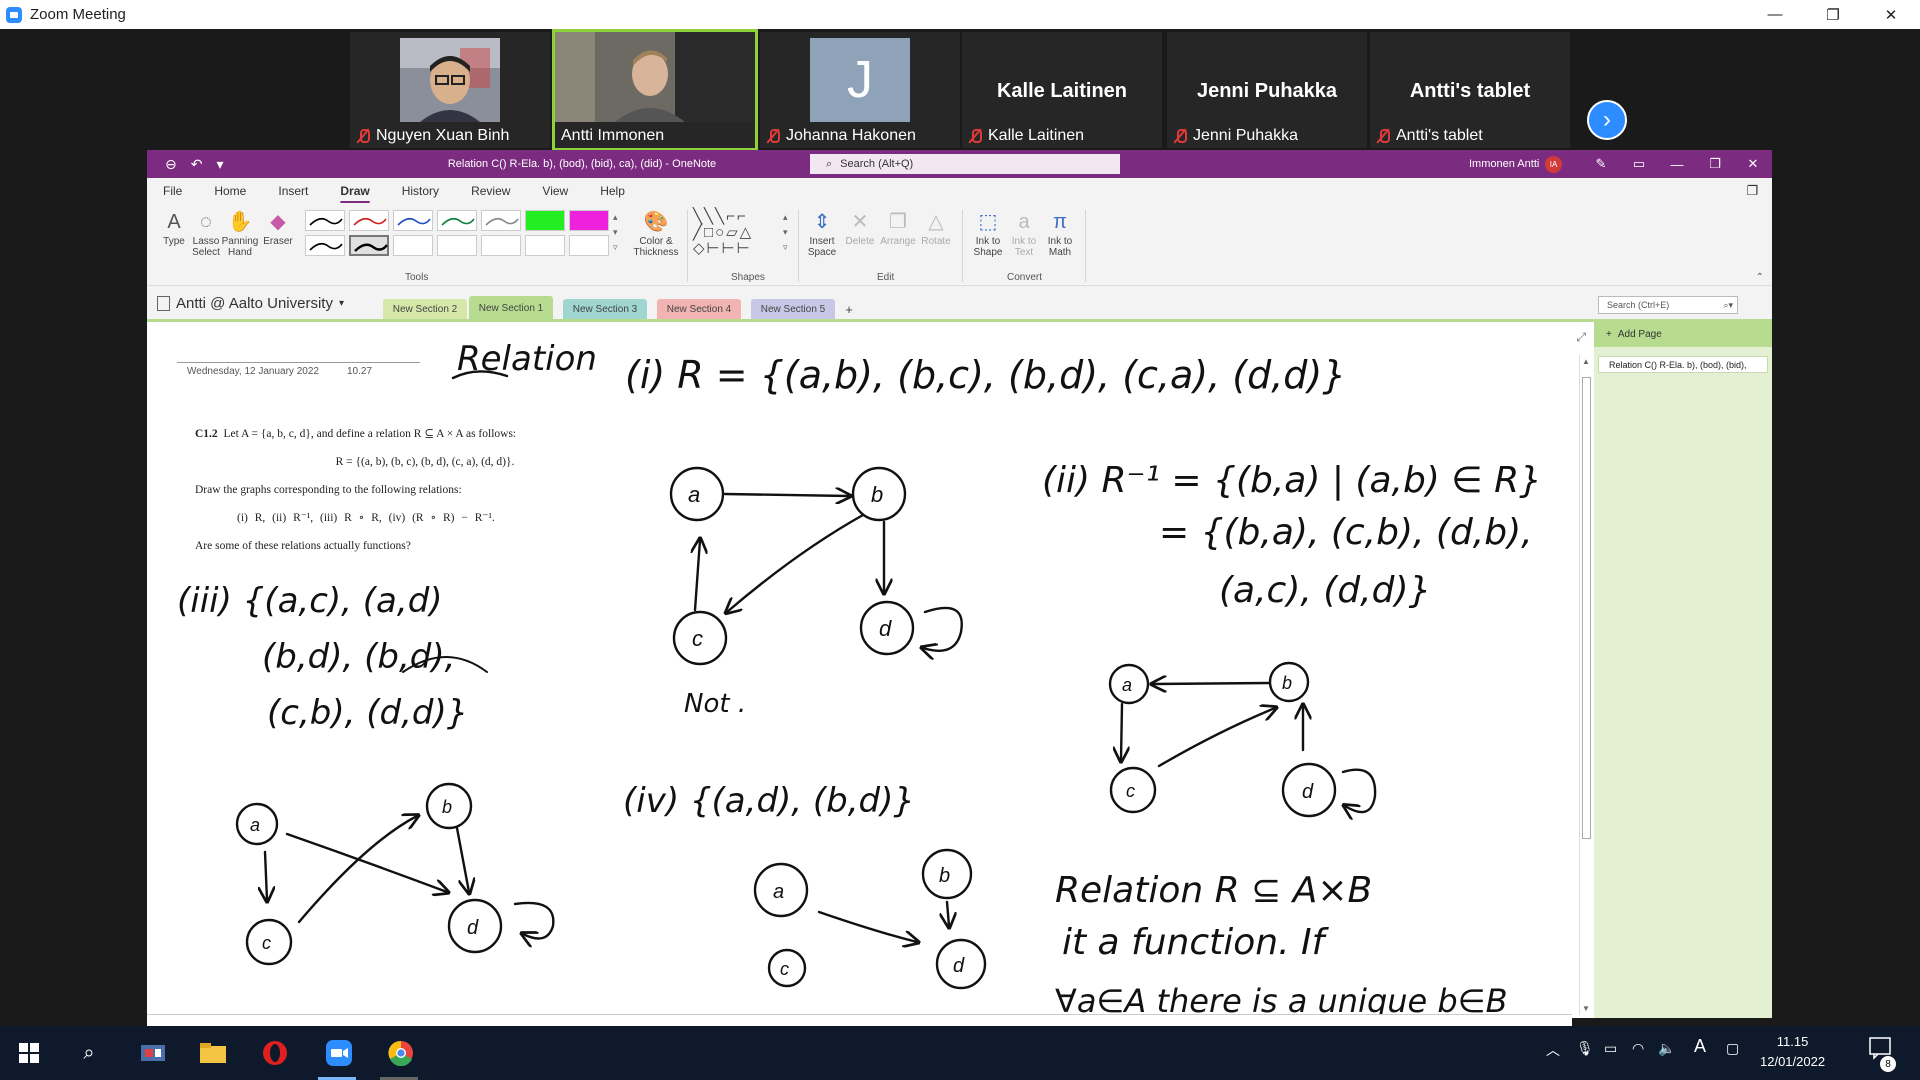 The image size is (1920, 1080). Describe the element at coordinates (413, 220) in the screenshot. I see `pen-blue` at that location.